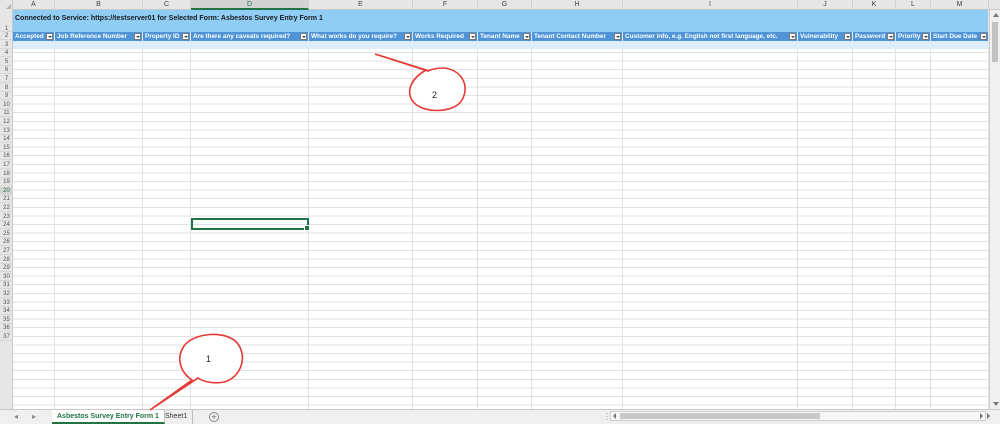  I want to click on header-cell-k: Password, so click(874, 36).